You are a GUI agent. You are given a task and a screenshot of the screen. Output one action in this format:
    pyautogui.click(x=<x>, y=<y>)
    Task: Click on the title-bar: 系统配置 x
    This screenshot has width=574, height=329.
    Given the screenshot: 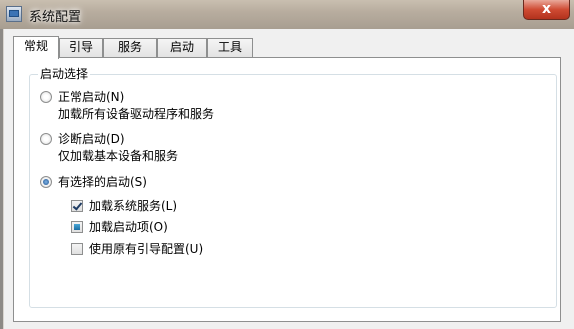 What is the action you would take?
    pyautogui.click(x=287, y=14)
    